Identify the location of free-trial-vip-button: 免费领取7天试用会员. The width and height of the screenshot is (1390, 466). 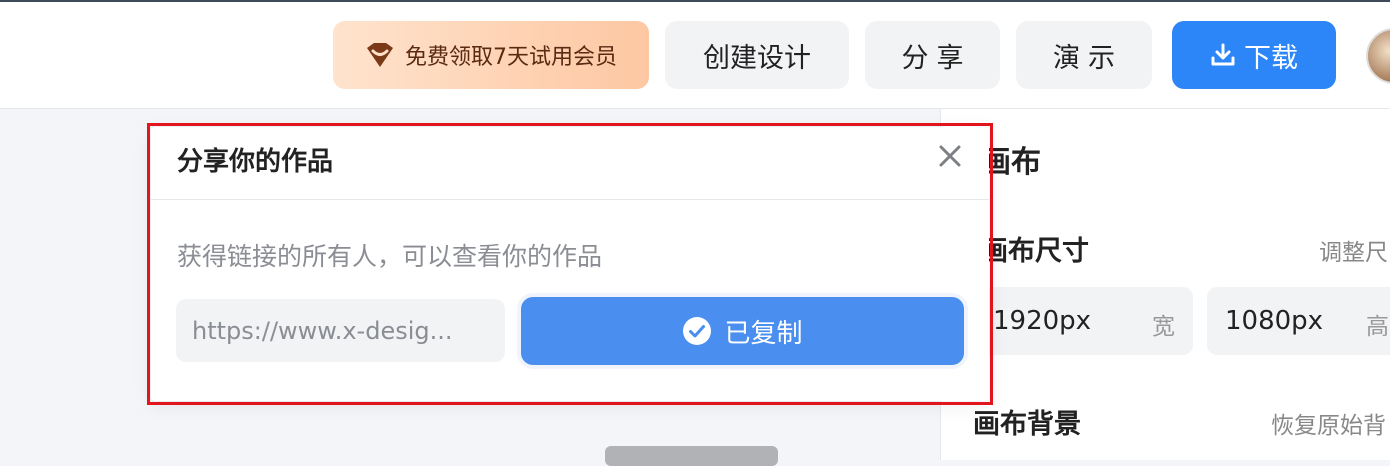
(491, 55).